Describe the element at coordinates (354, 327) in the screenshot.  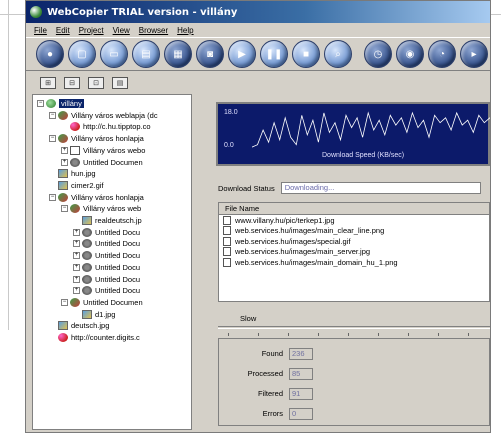
I see `slider-track` at that location.